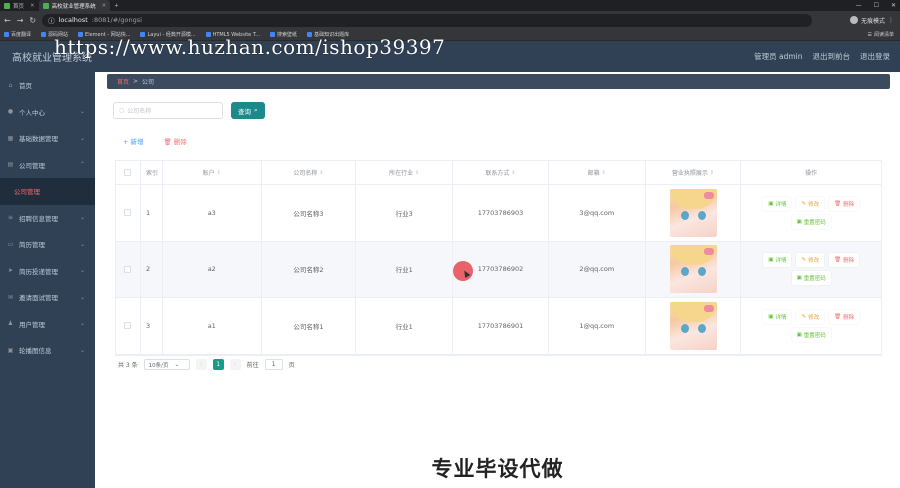 Image resolution: width=900 pixels, height=488 pixels. I want to click on goto-suffix: 页, so click(291, 365).